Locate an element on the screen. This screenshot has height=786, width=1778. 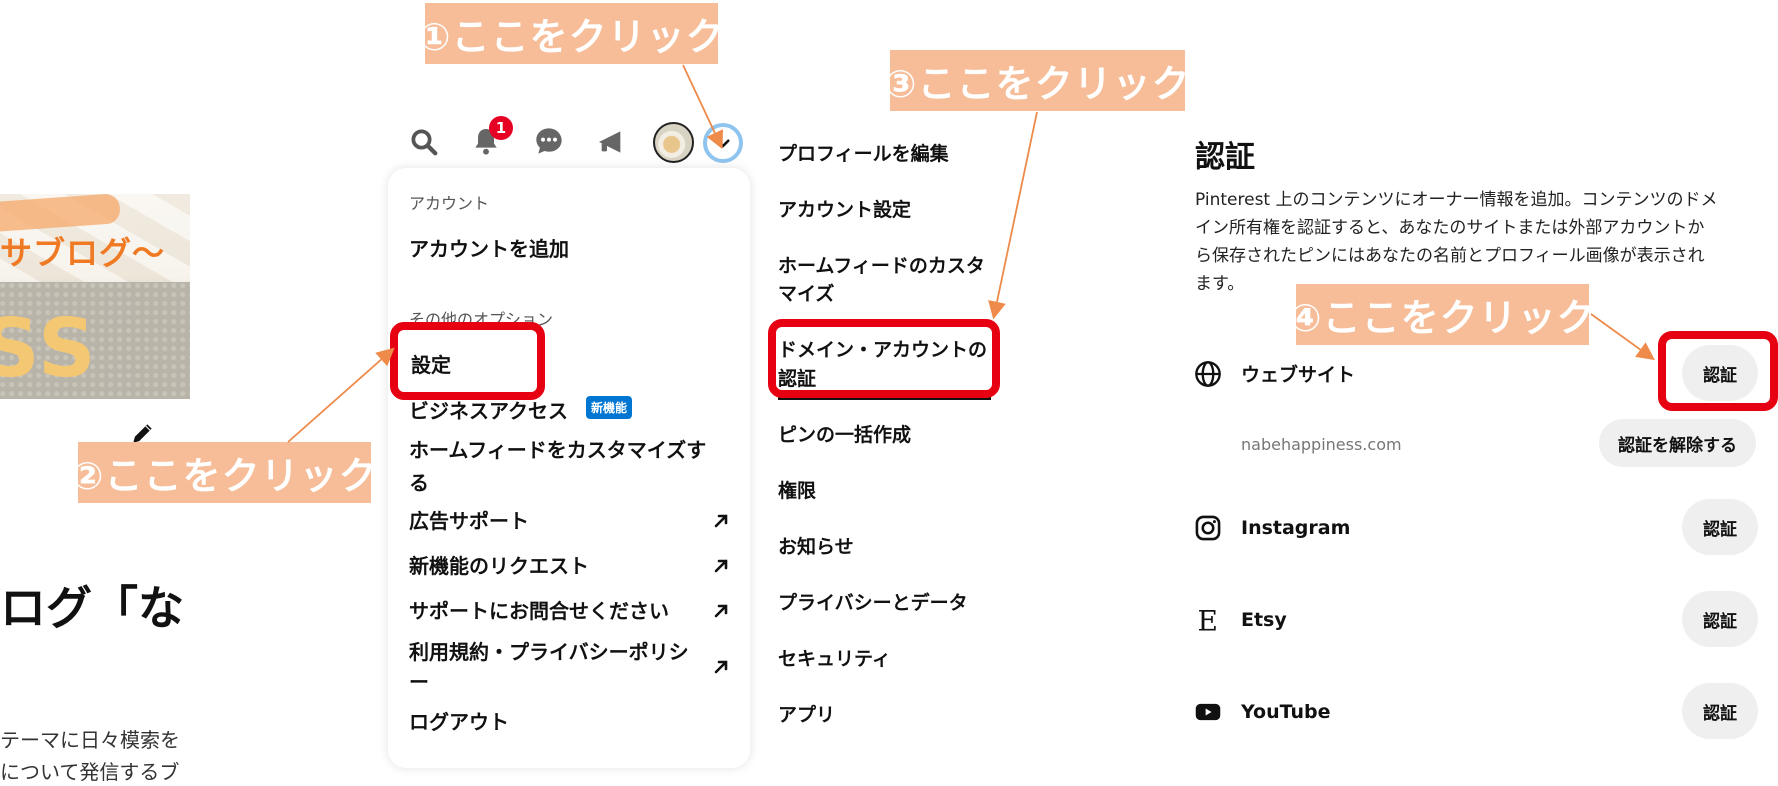
new-feature-badge: 新機能 is located at coordinates (609, 407).